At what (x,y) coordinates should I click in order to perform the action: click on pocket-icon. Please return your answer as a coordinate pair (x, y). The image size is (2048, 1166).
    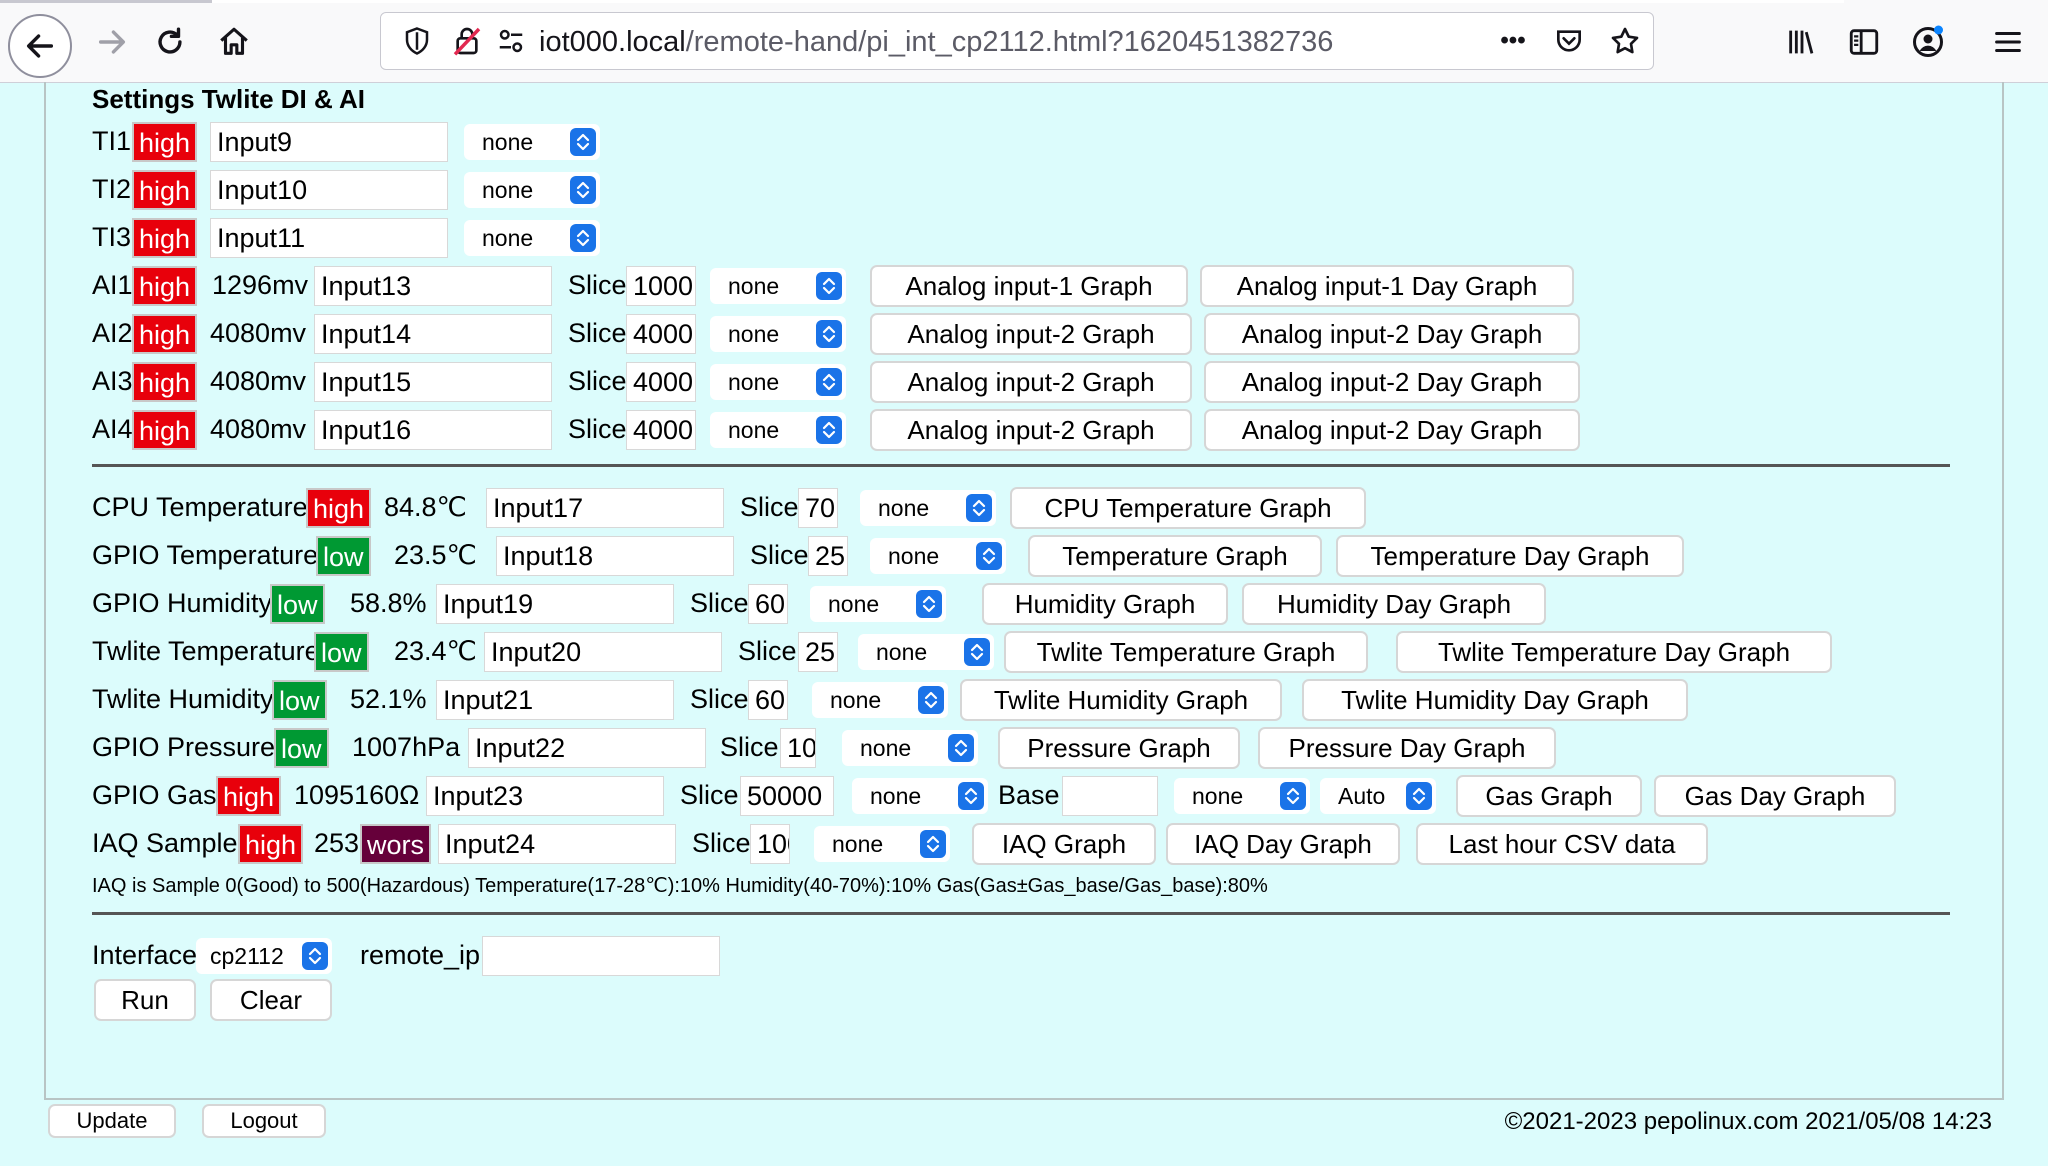
    Looking at the image, I should click on (1569, 41).